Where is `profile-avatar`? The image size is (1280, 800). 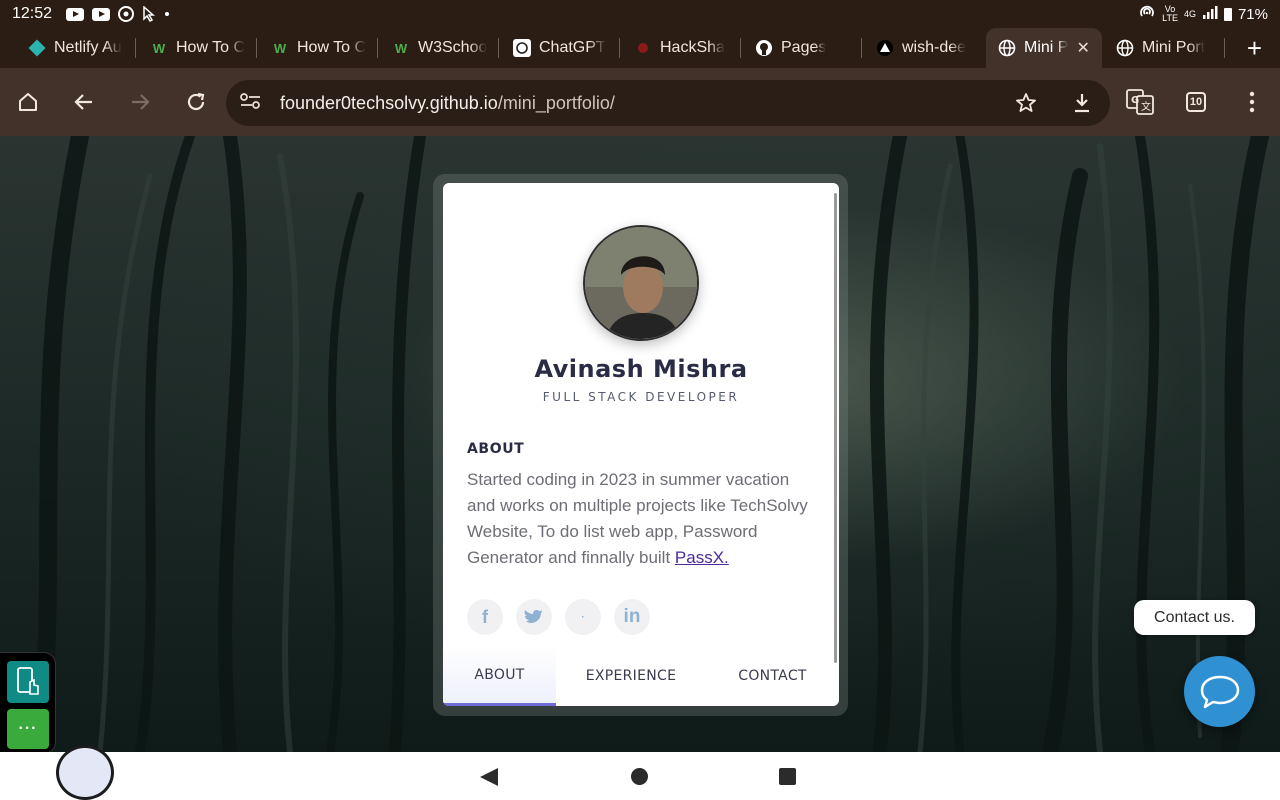
profile-avatar is located at coordinates (641, 283).